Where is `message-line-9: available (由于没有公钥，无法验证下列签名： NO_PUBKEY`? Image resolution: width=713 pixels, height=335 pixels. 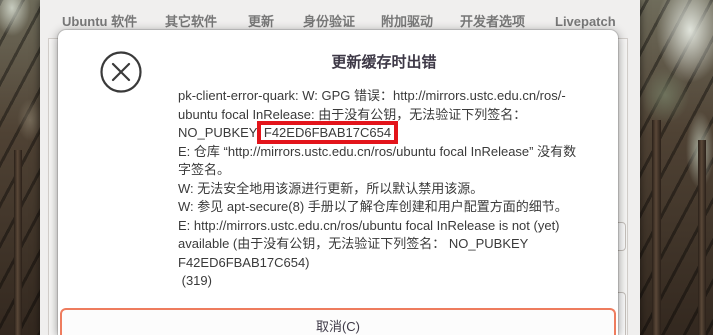 message-line-9: available (由于没有公钥，无法验证下列签名： NO_PUBKEY is located at coordinates (353, 243).